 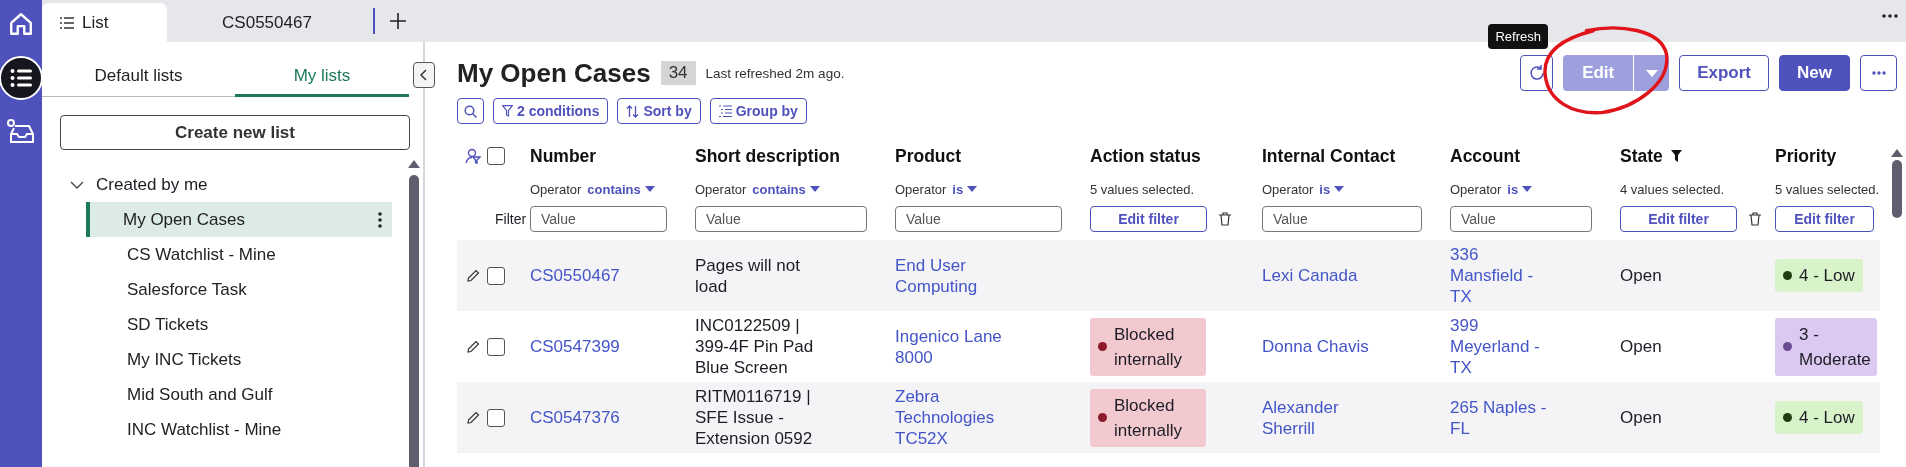 I want to click on list-item: Mid South and Gulf, so click(x=239, y=394).